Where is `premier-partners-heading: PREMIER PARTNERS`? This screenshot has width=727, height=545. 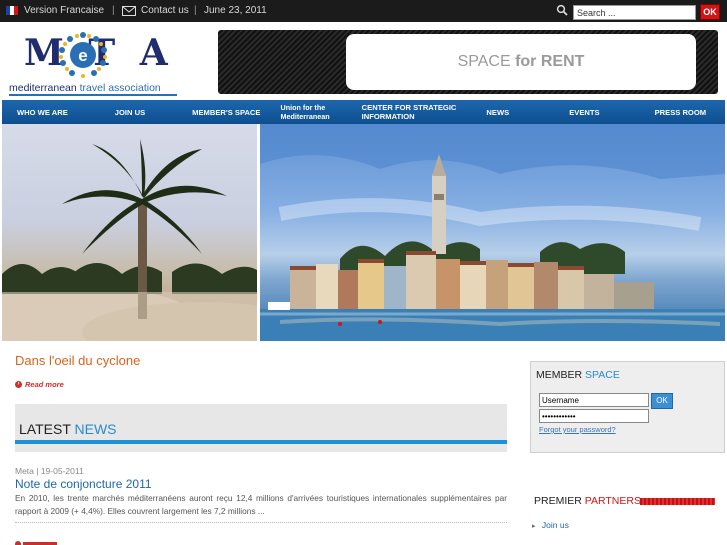 premier-partners-heading: PREMIER PARTNERS is located at coordinates (587, 501).